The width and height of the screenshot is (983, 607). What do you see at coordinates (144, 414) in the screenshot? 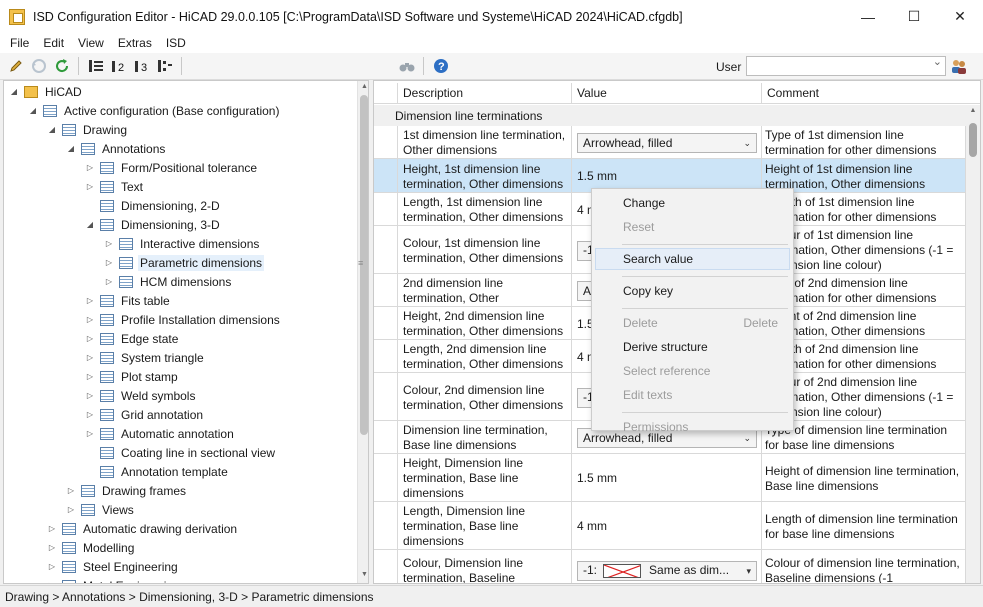
I see `tree-item-grid-annotation: ▷ Grid annotation` at bounding box center [144, 414].